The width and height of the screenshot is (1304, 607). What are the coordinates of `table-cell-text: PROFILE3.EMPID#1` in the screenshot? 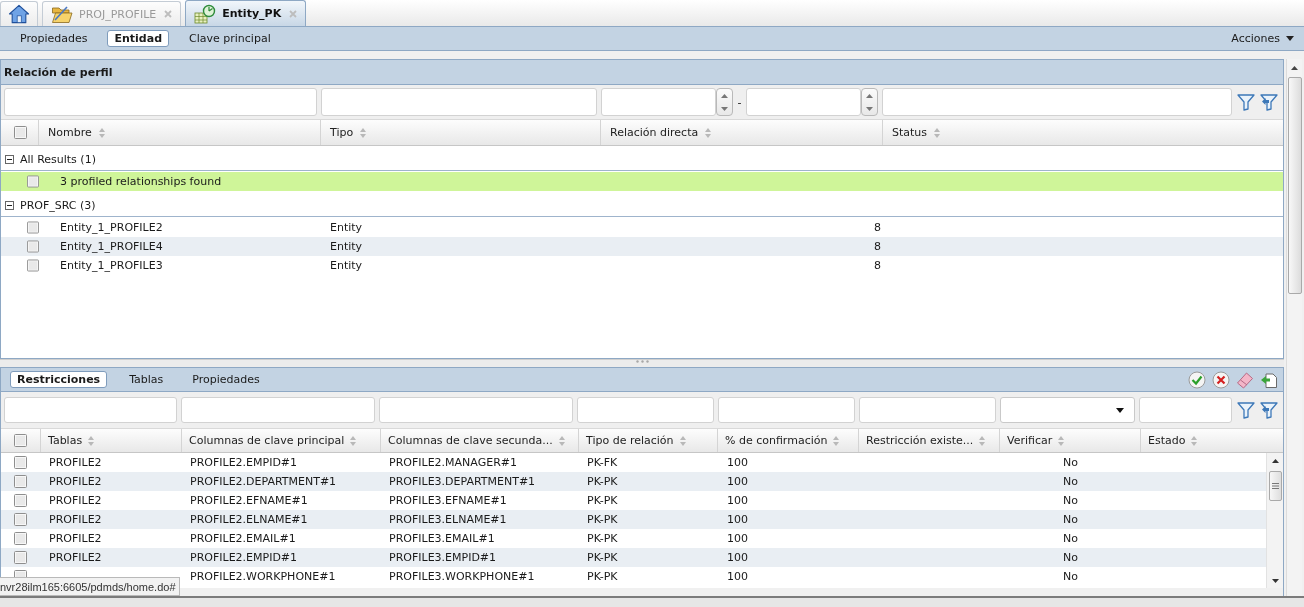 It's located at (443, 557).